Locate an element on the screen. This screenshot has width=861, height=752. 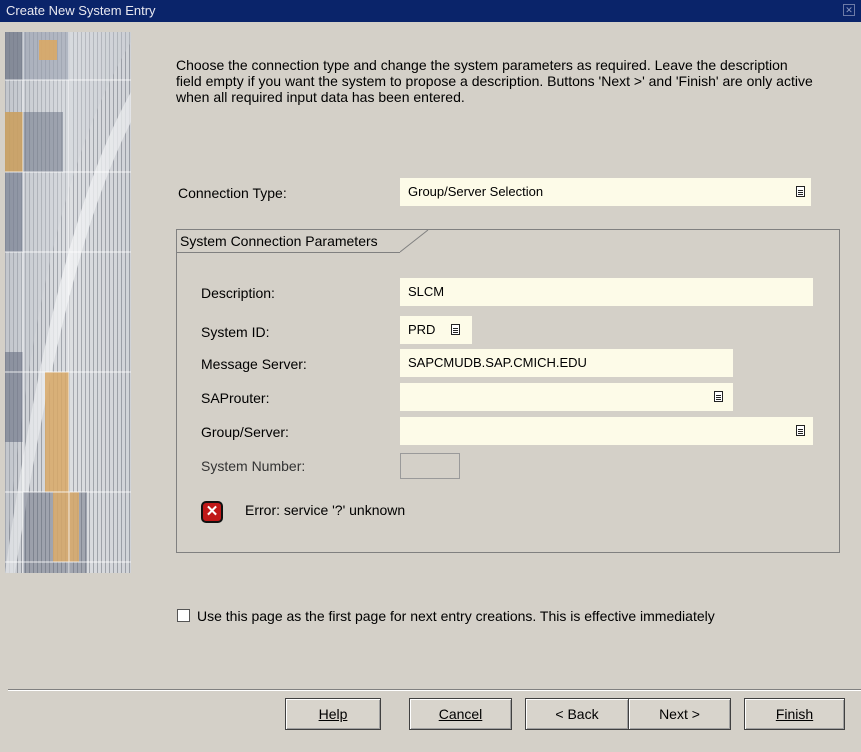
saprouter-label: SAProuter: is located at coordinates (235, 398).